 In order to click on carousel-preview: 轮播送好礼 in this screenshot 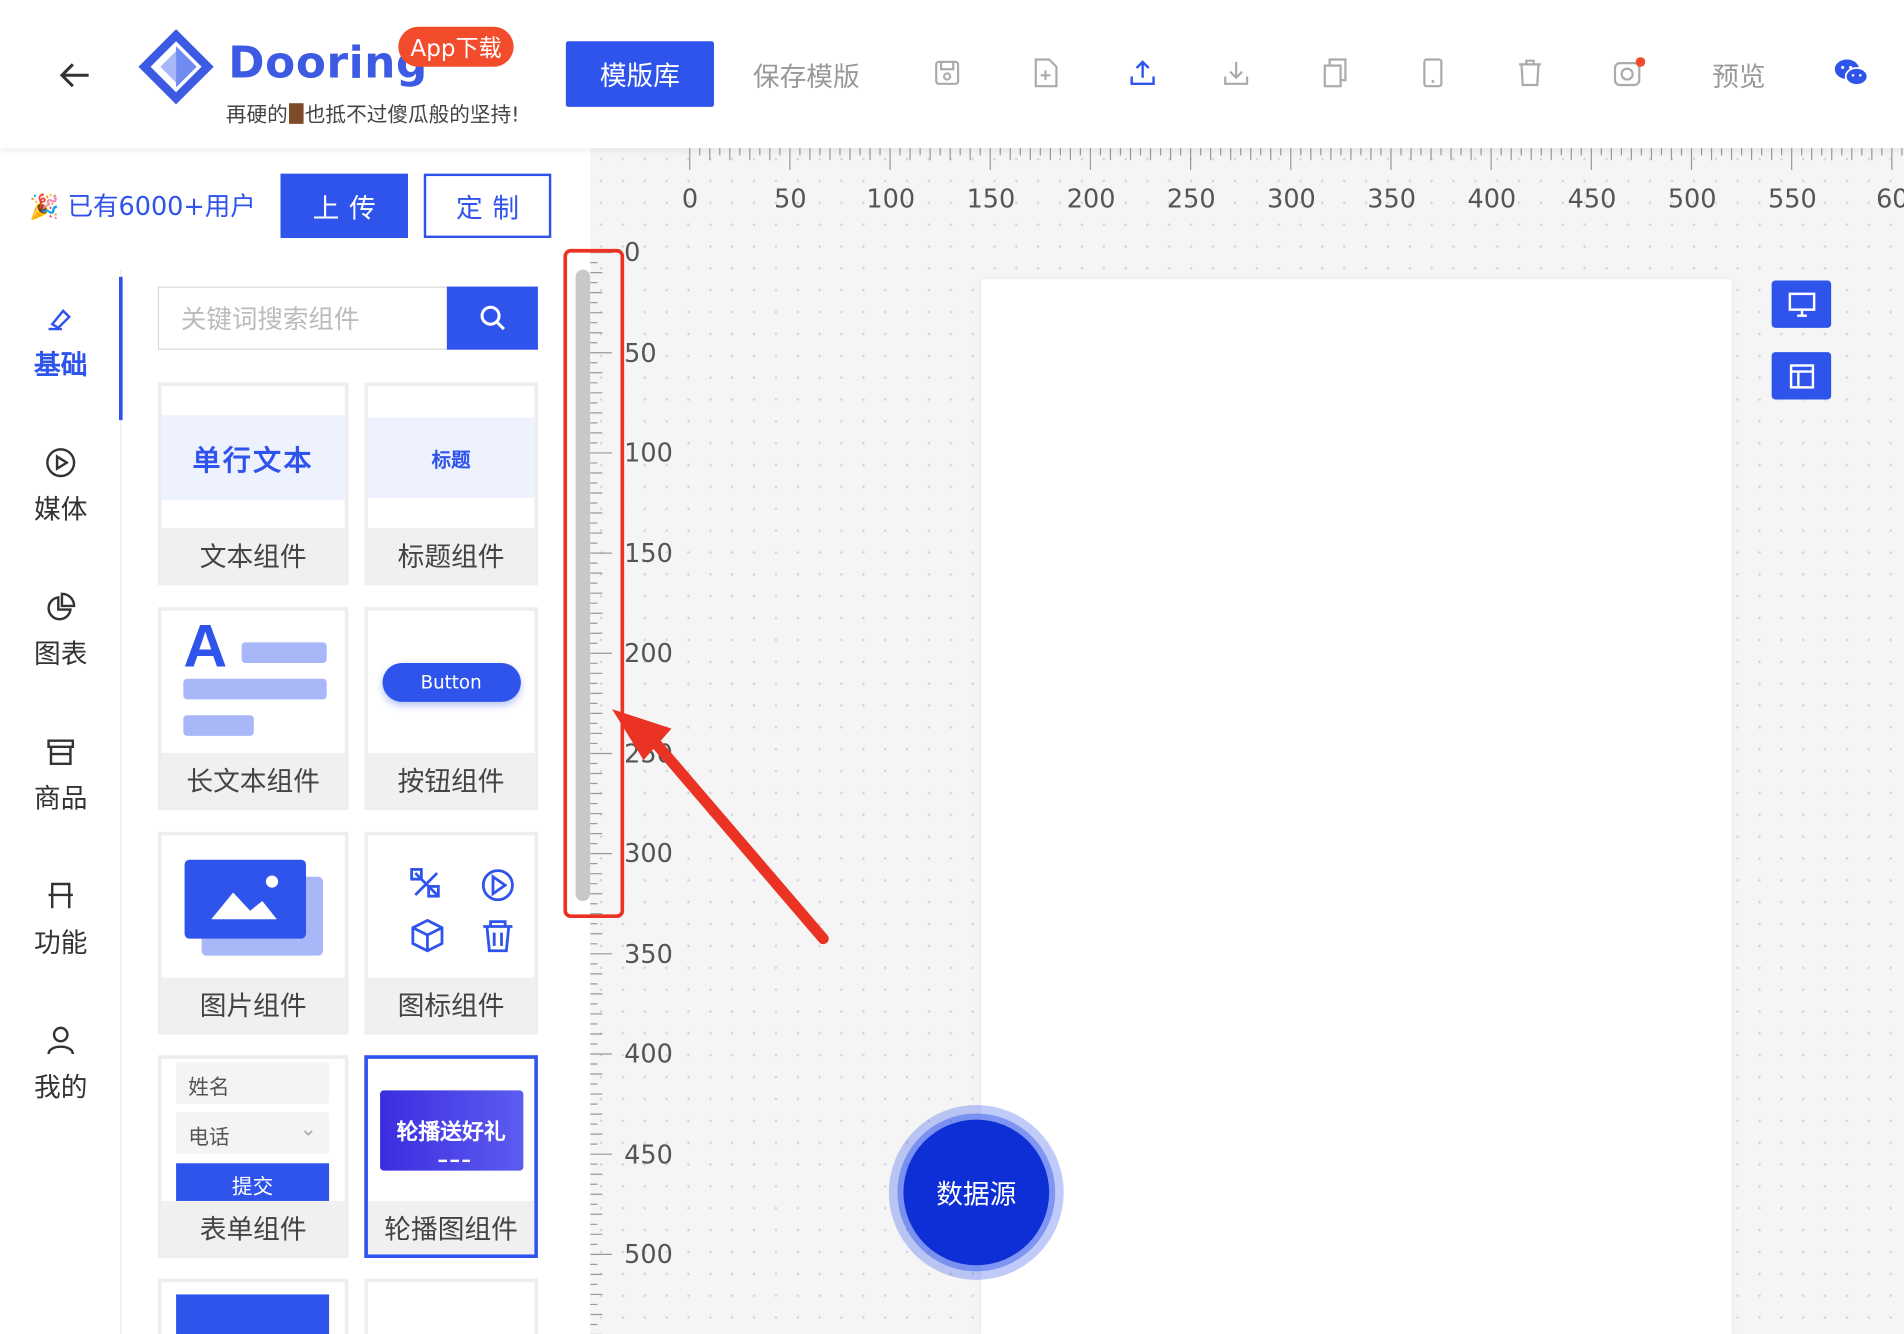, I will do `click(451, 1129)`.